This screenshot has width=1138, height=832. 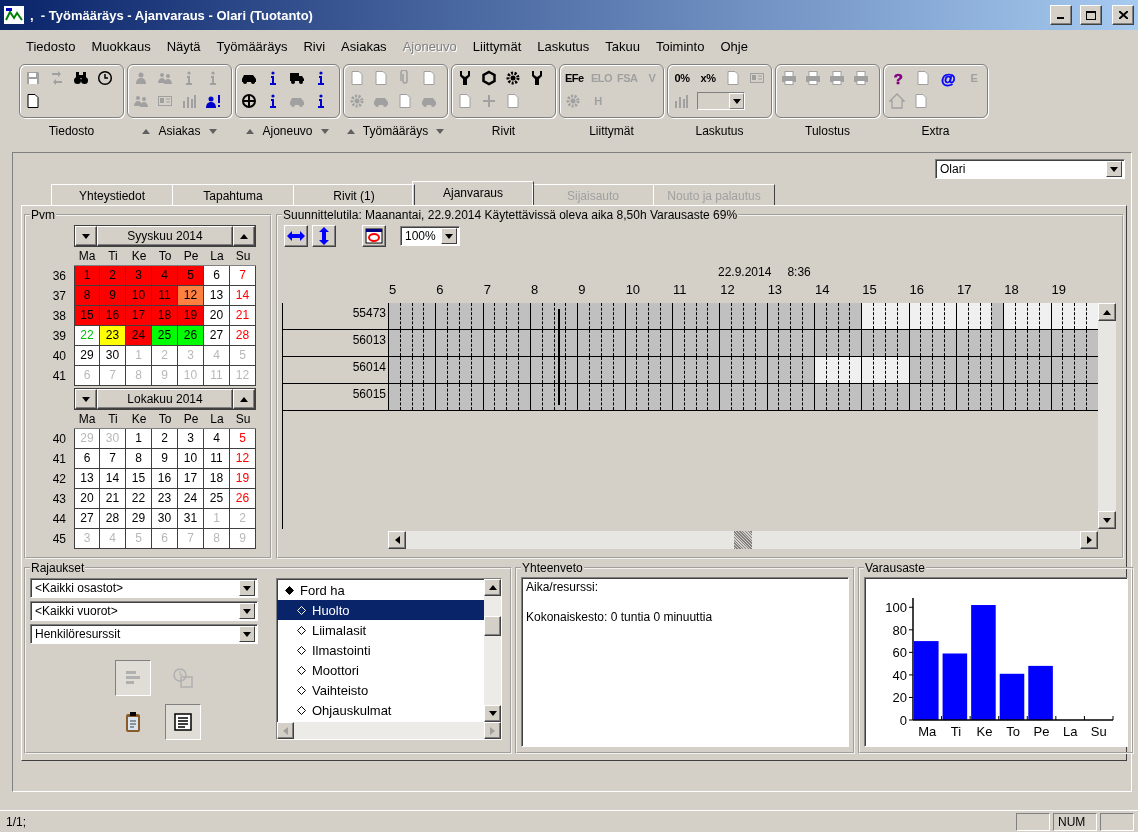 What do you see at coordinates (324, 236) in the screenshot?
I see `fit-height-button` at bounding box center [324, 236].